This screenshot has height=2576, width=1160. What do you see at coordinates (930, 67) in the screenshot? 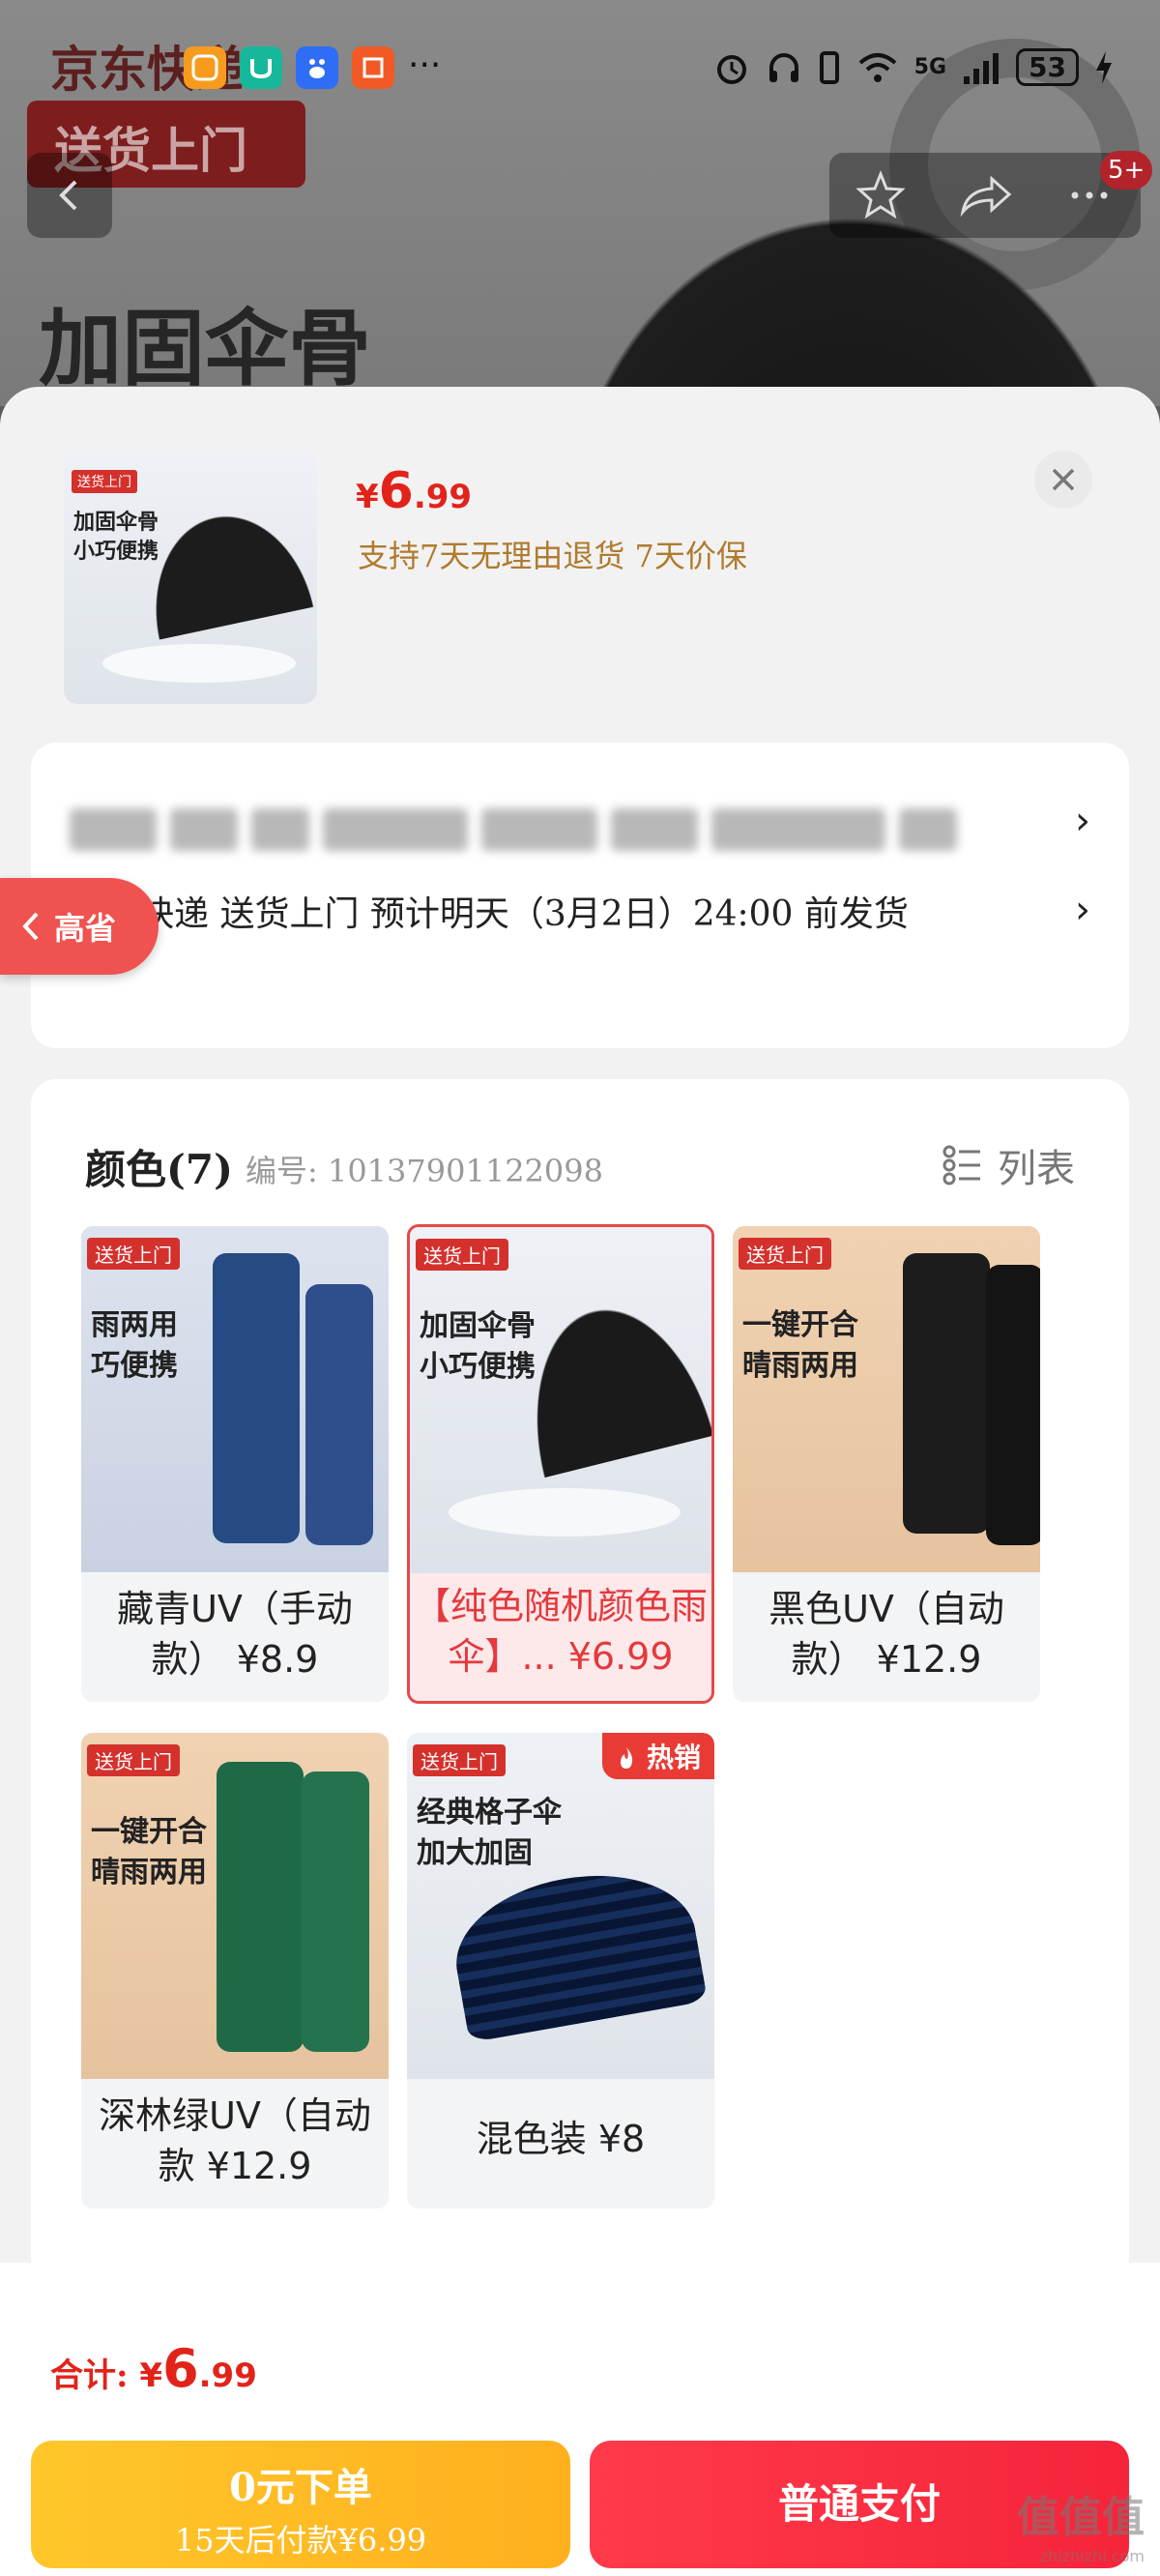
I see `network-type: 5G` at bounding box center [930, 67].